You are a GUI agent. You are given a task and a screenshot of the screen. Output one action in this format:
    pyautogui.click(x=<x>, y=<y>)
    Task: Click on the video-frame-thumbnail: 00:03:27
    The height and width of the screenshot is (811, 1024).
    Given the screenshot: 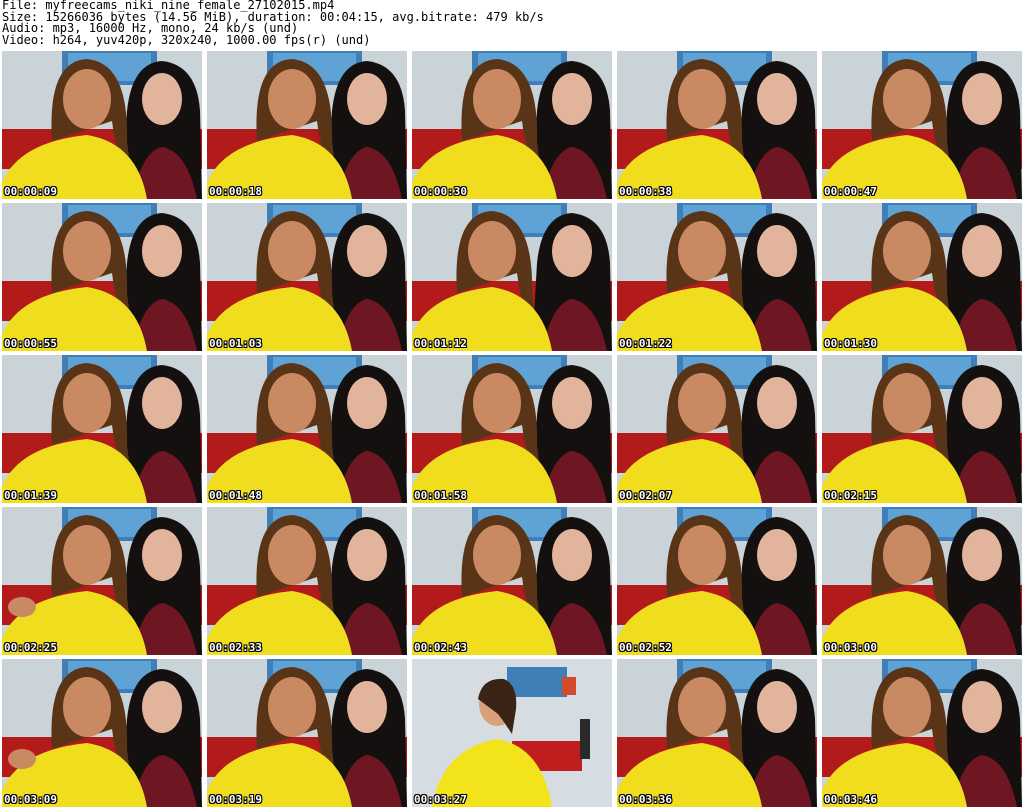 What is the action you would take?
    pyautogui.click(x=512, y=733)
    